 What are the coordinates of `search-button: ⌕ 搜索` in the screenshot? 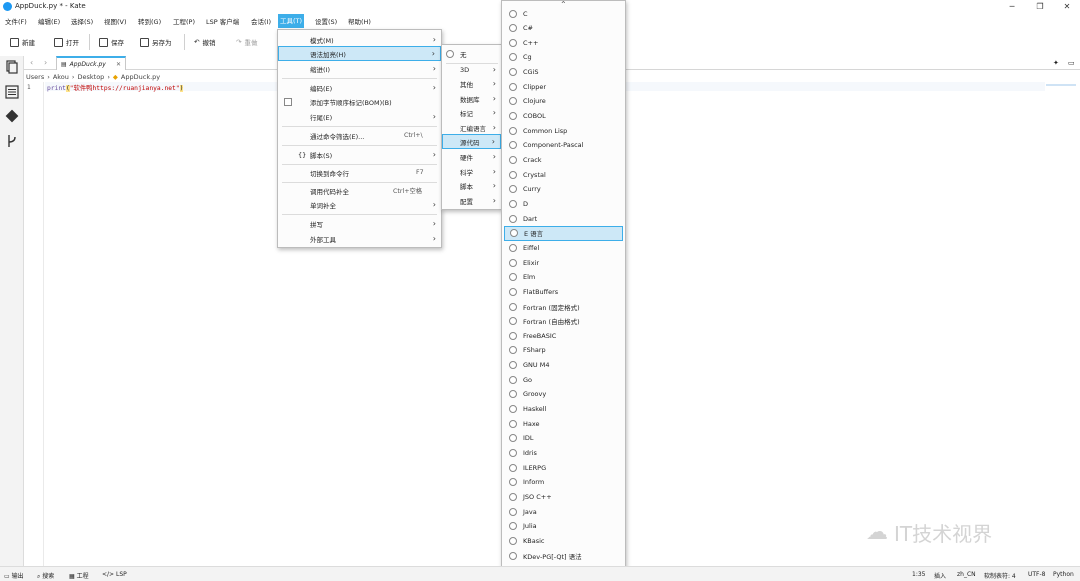 It's located at (45, 576).